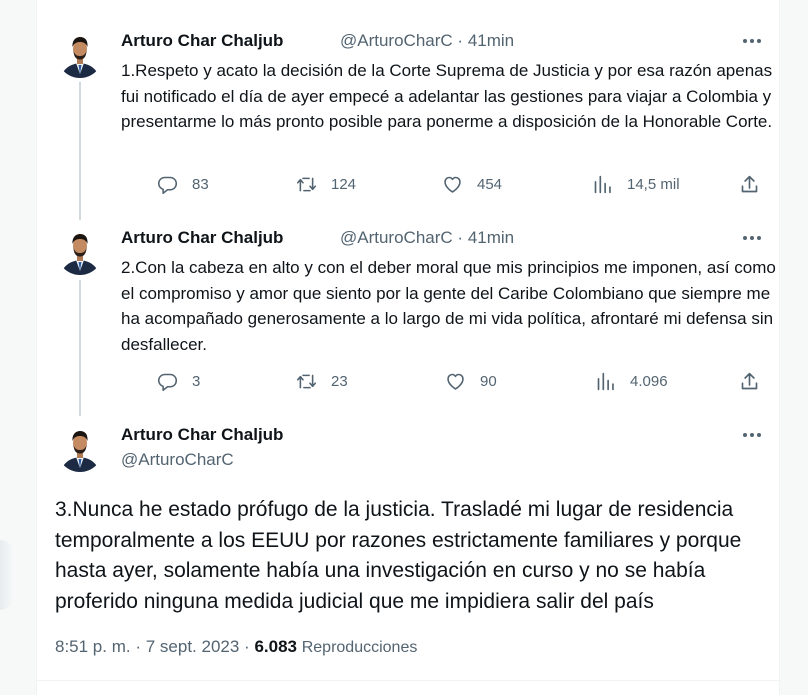 The height and width of the screenshot is (695, 808). What do you see at coordinates (359, 647) in the screenshot?
I see `views-label: Reproducciones` at bounding box center [359, 647].